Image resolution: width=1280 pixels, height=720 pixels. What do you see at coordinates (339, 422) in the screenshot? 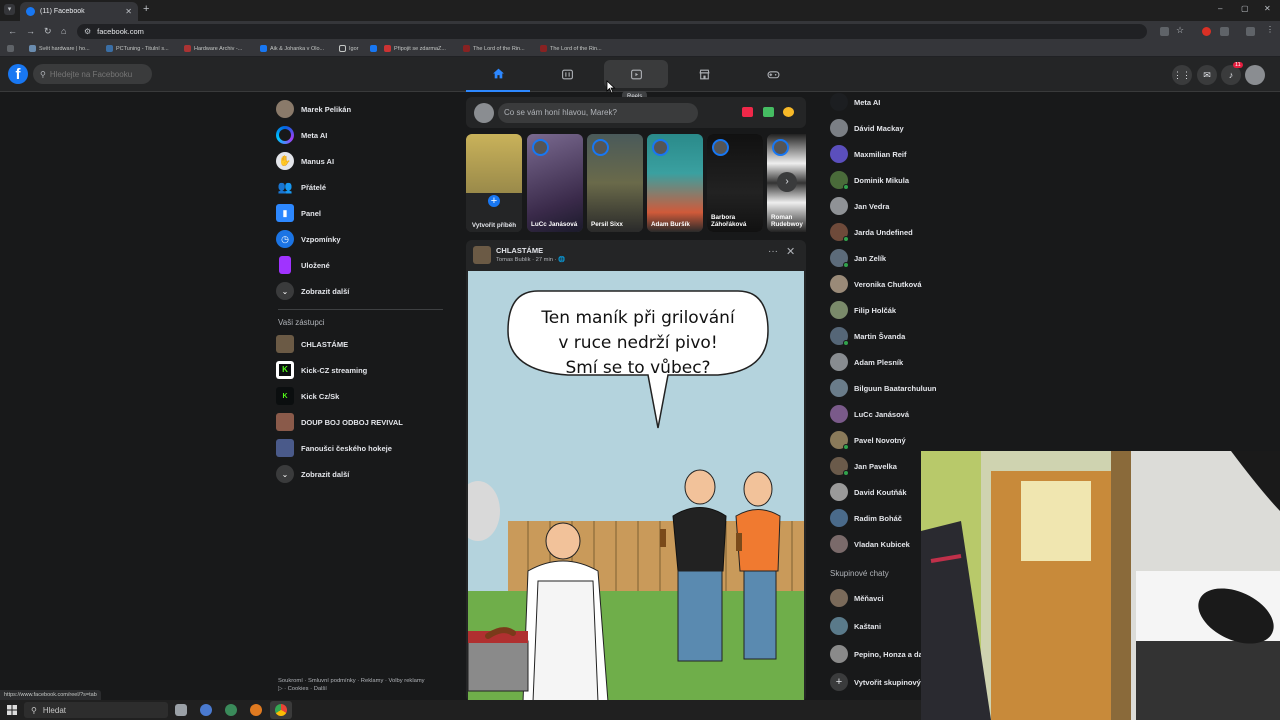
I see `shortcut-item: DOUP BOJ ODBOJ REVIVAL` at bounding box center [339, 422].